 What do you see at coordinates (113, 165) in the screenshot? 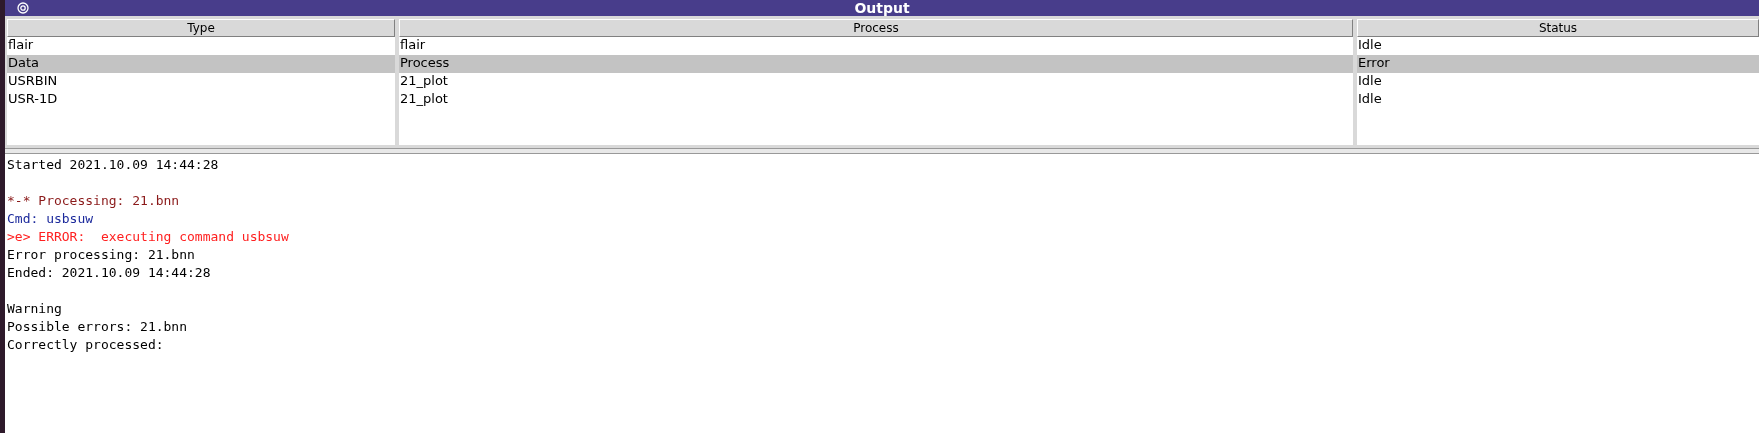
I see `log-line: Started 2021.10.09 14:44:28` at bounding box center [113, 165].